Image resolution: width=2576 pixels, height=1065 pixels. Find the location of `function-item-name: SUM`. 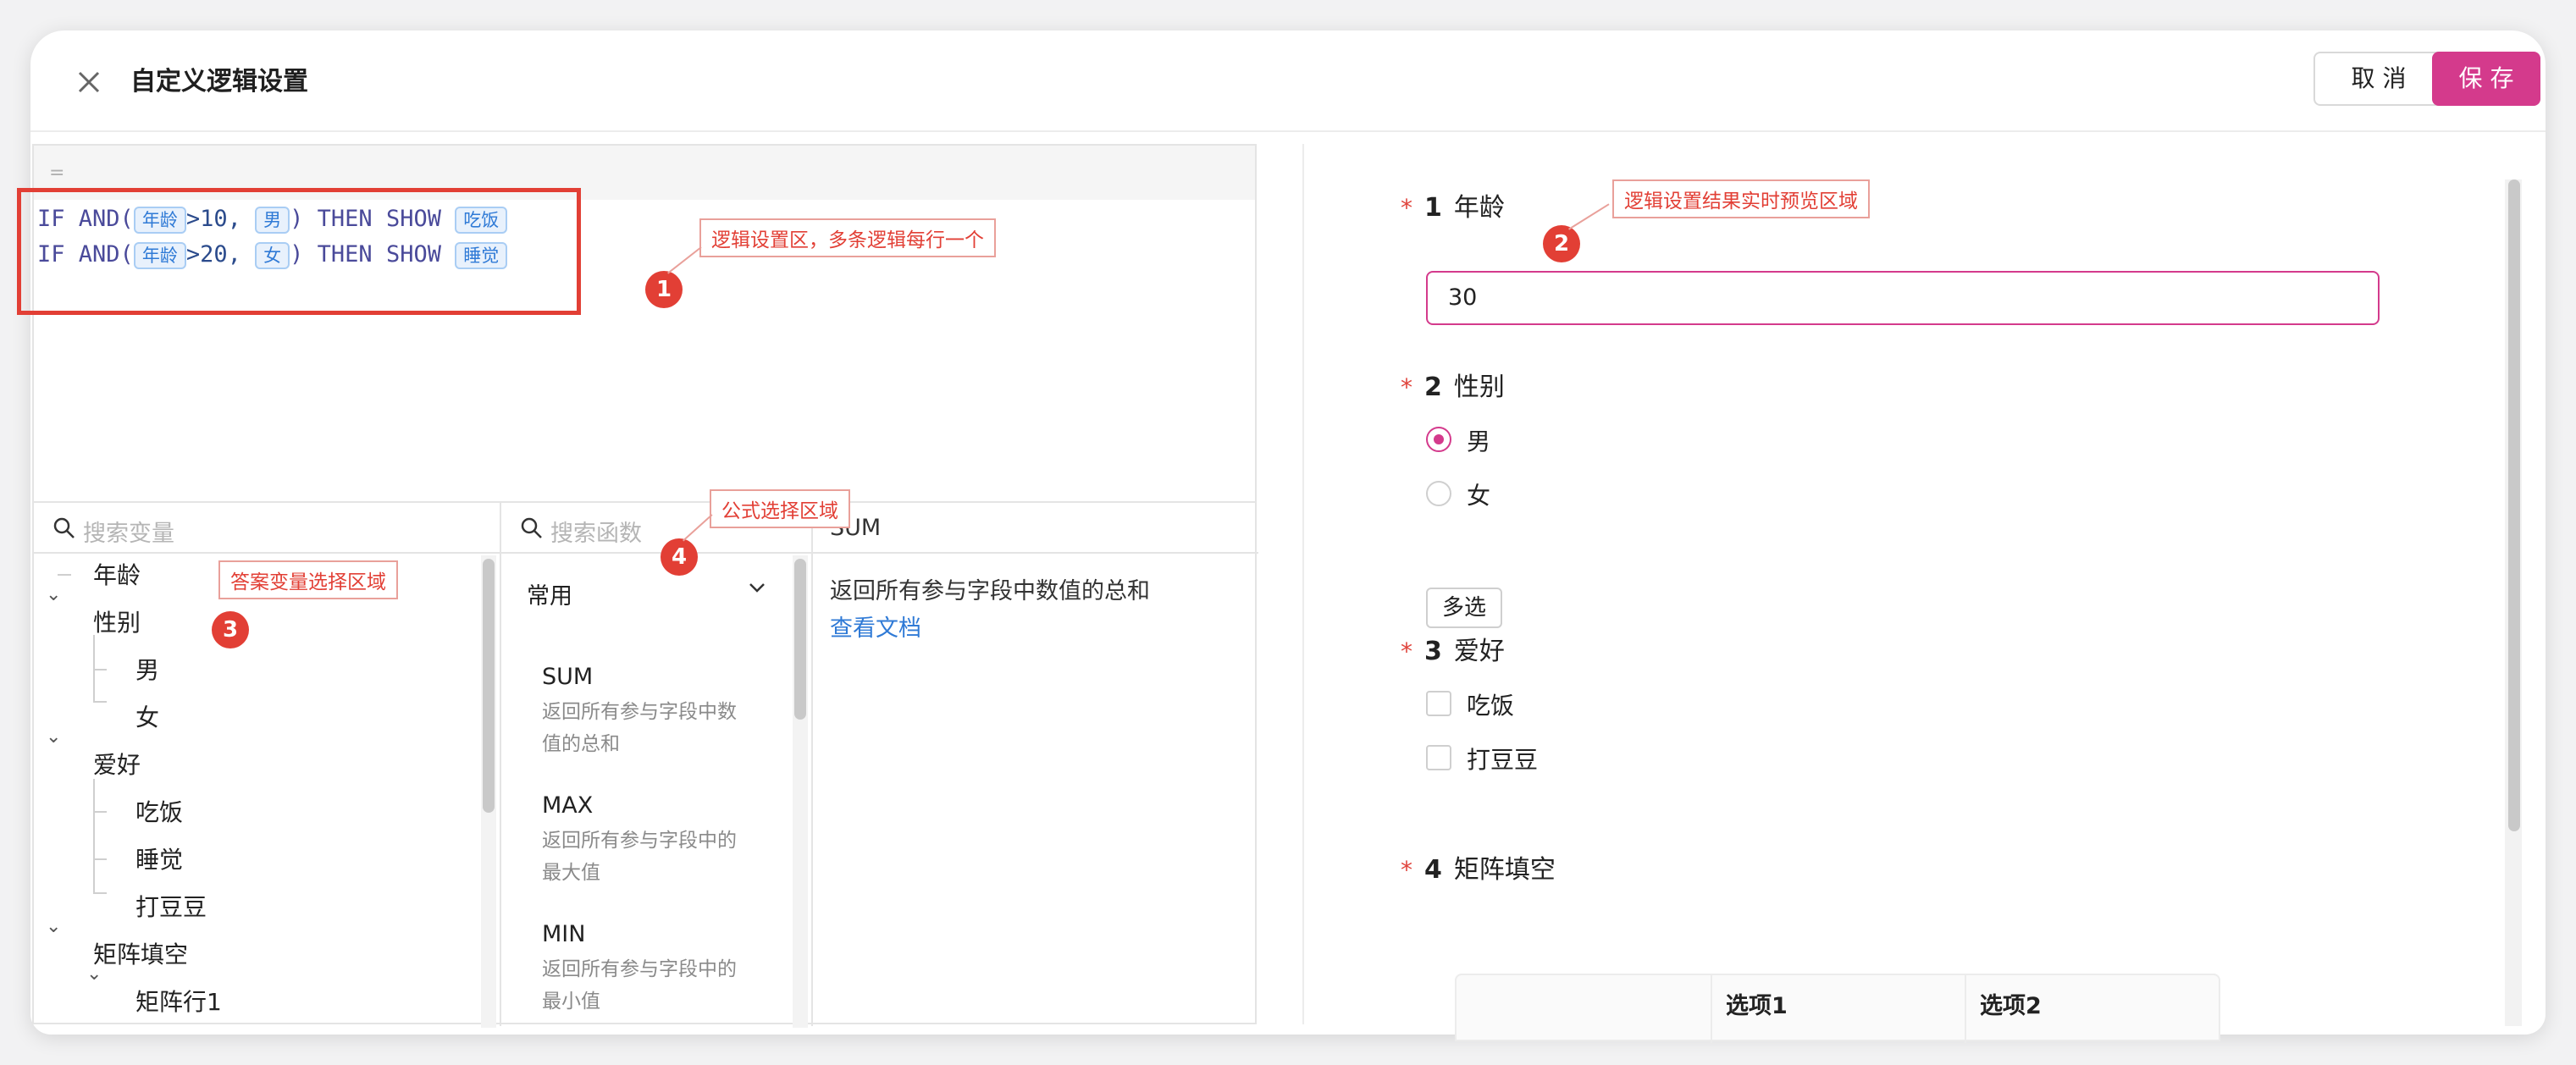

function-item-name: SUM is located at coordinates (567, 677).